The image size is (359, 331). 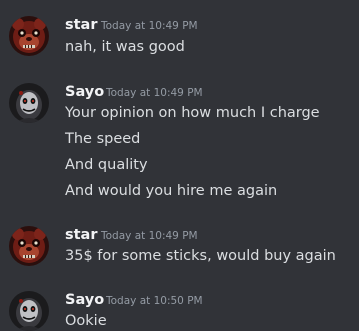 I want to click on message-text: Ookie, so click(x=86, y=321).